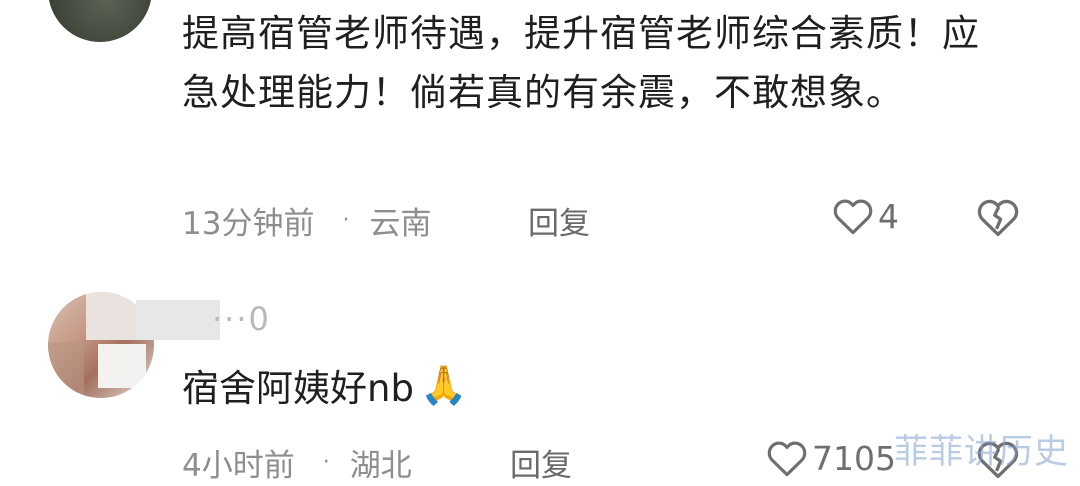 This screenshot has width=1080, height=486. I want to click on comment-meta: 4小时前 · 湖北, so click(297, 462).